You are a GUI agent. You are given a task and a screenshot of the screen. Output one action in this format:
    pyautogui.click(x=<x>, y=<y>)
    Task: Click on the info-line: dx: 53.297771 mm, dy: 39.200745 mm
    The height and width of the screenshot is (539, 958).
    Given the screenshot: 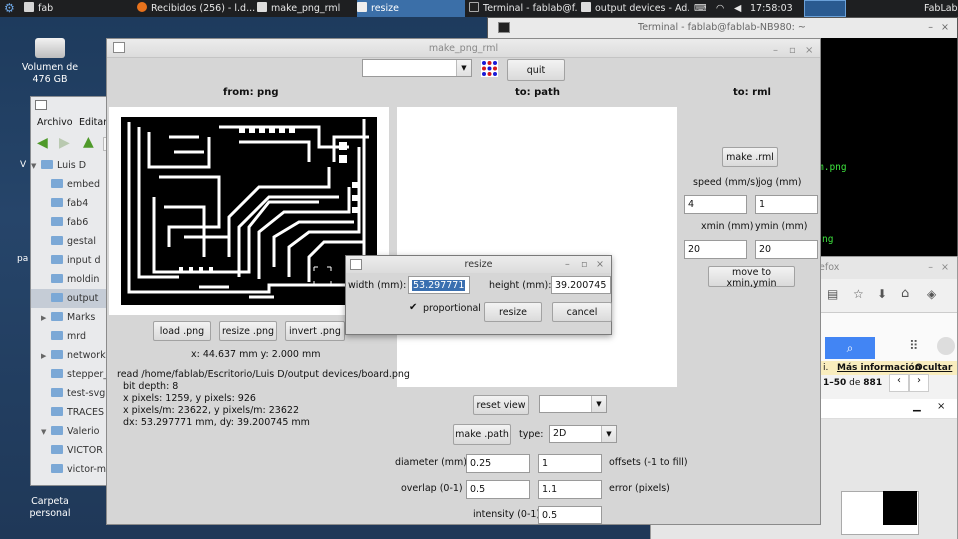 What is the action you would take?
    pyautogui.click(x=216, y=422)
    